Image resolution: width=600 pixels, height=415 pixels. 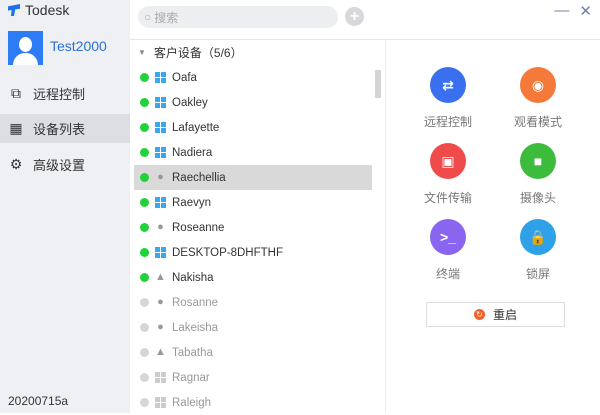 I want to click on action-label: 摄像头, so click(x=537, y=198).